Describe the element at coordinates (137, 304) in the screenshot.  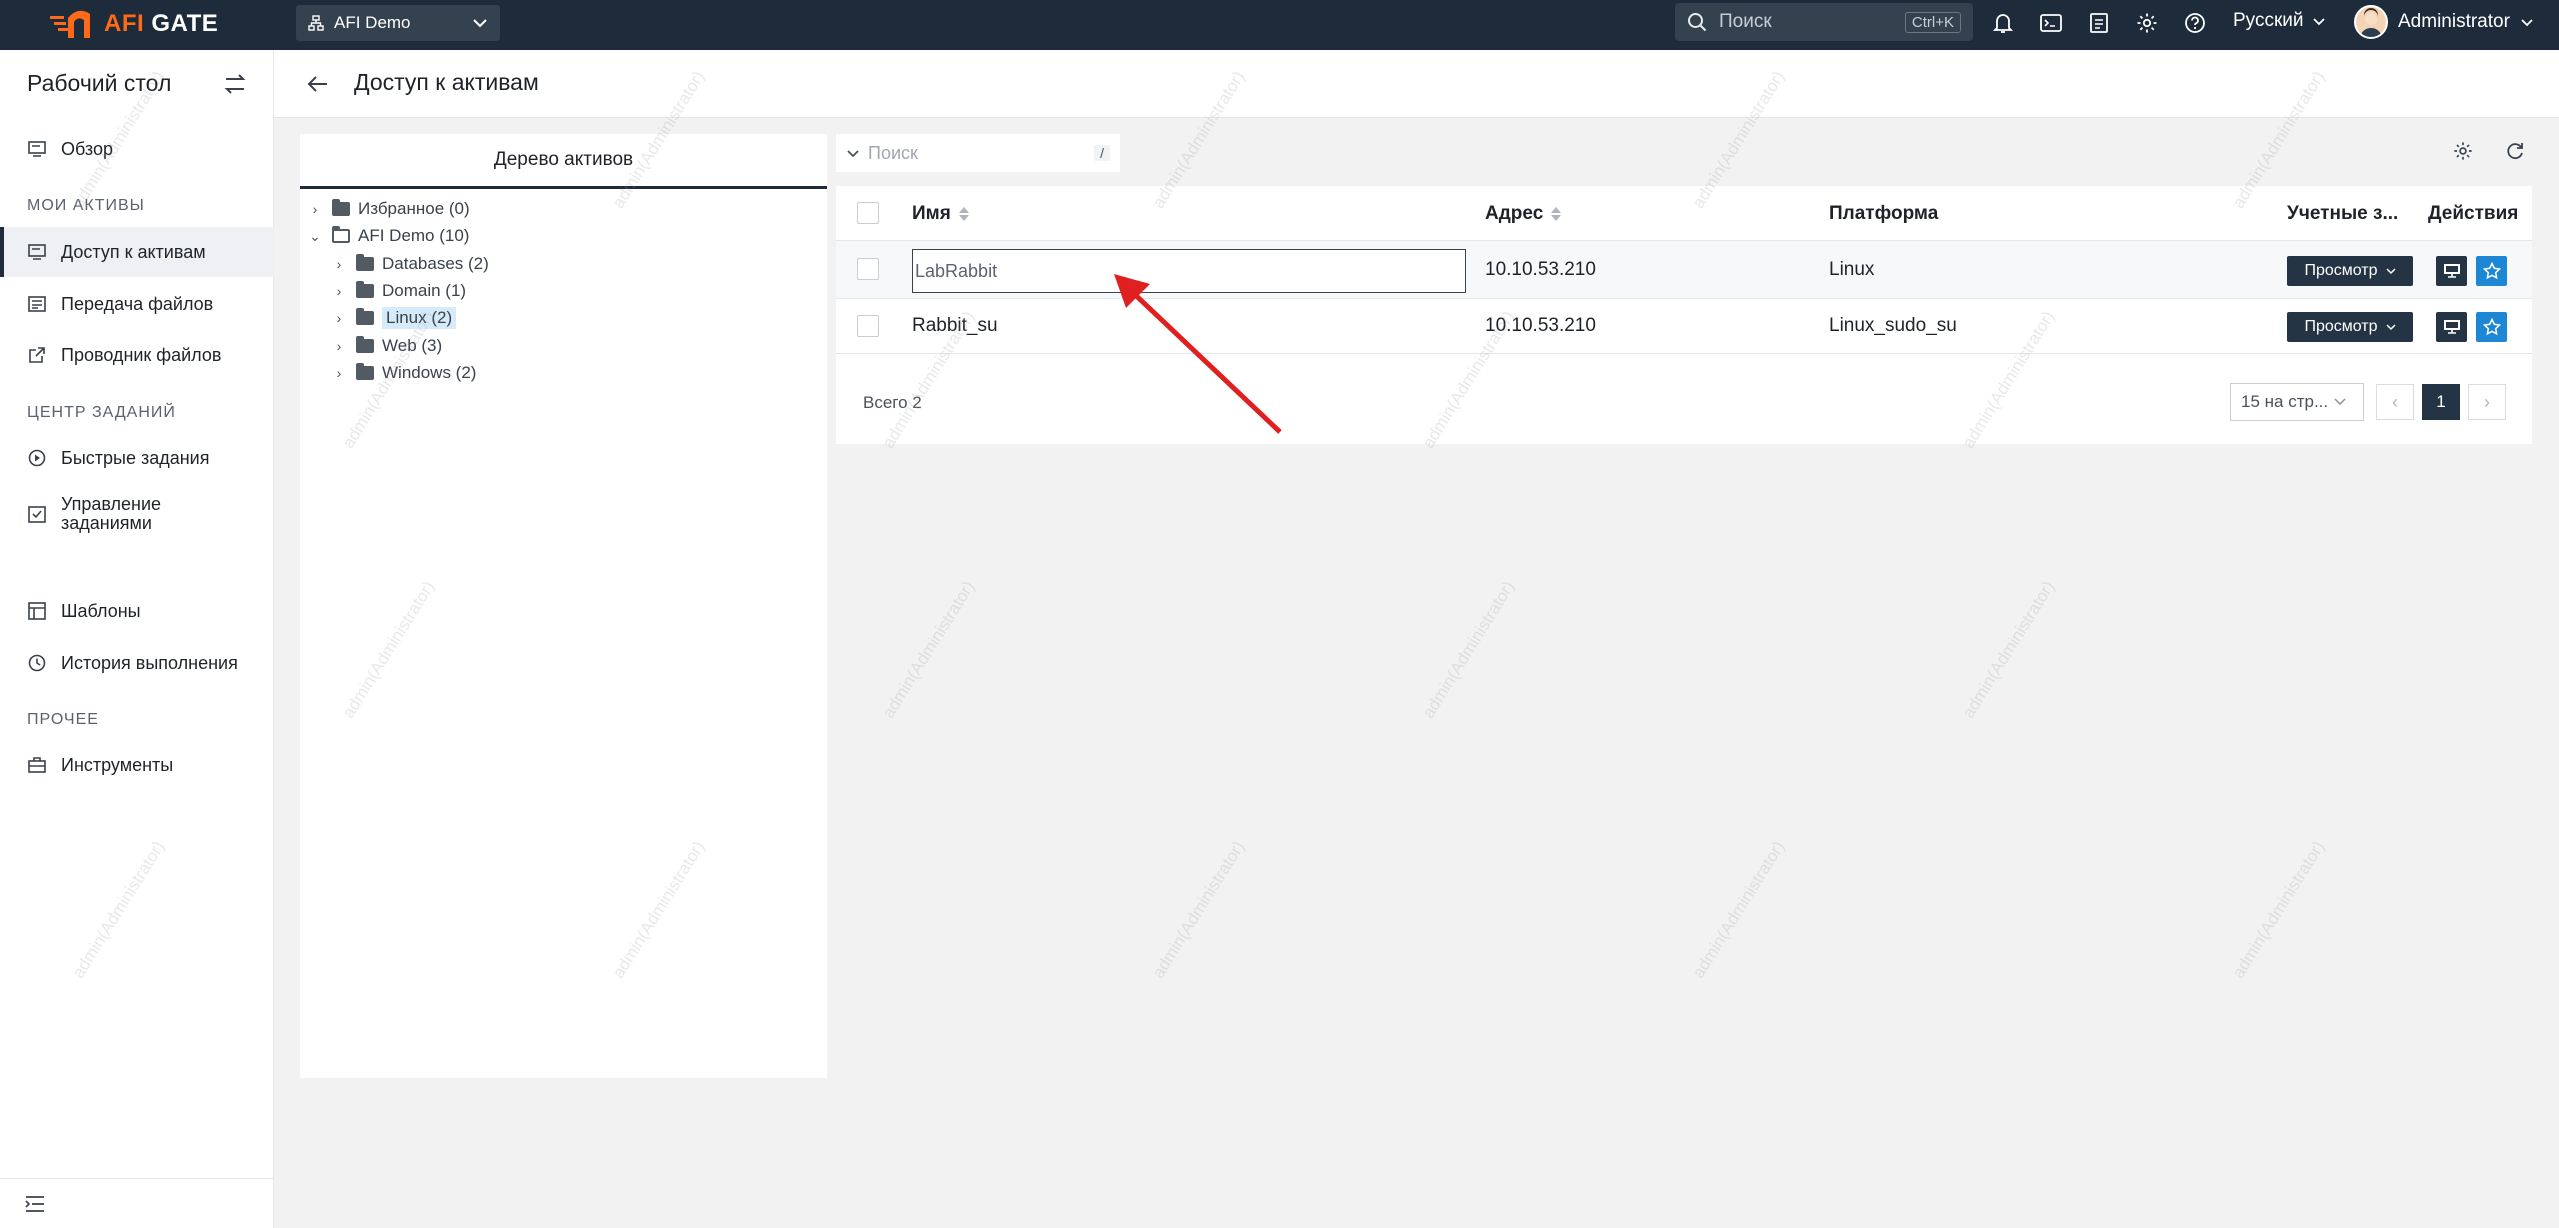
I see `sidebar-item-file-transfer: Передача файлов` at that location.